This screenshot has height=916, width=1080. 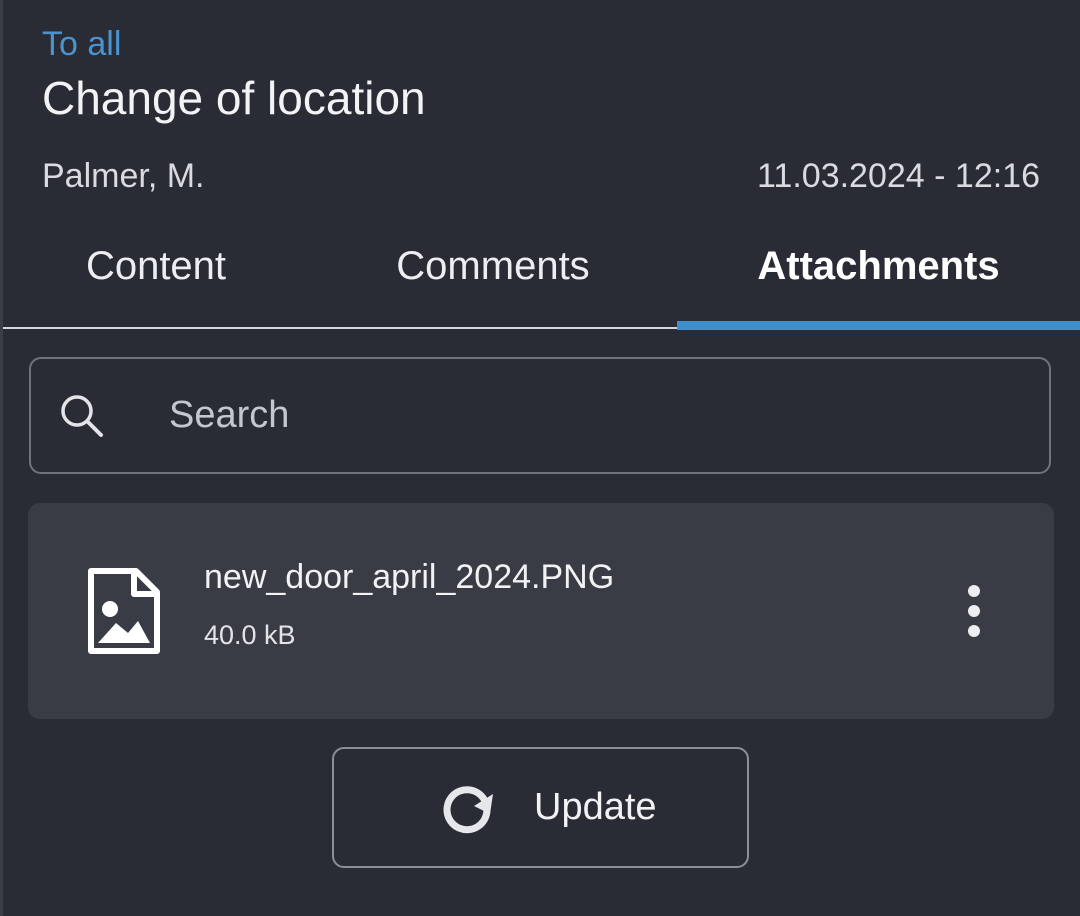 I want to click on refresh-icon, so click(x=467, y=808).